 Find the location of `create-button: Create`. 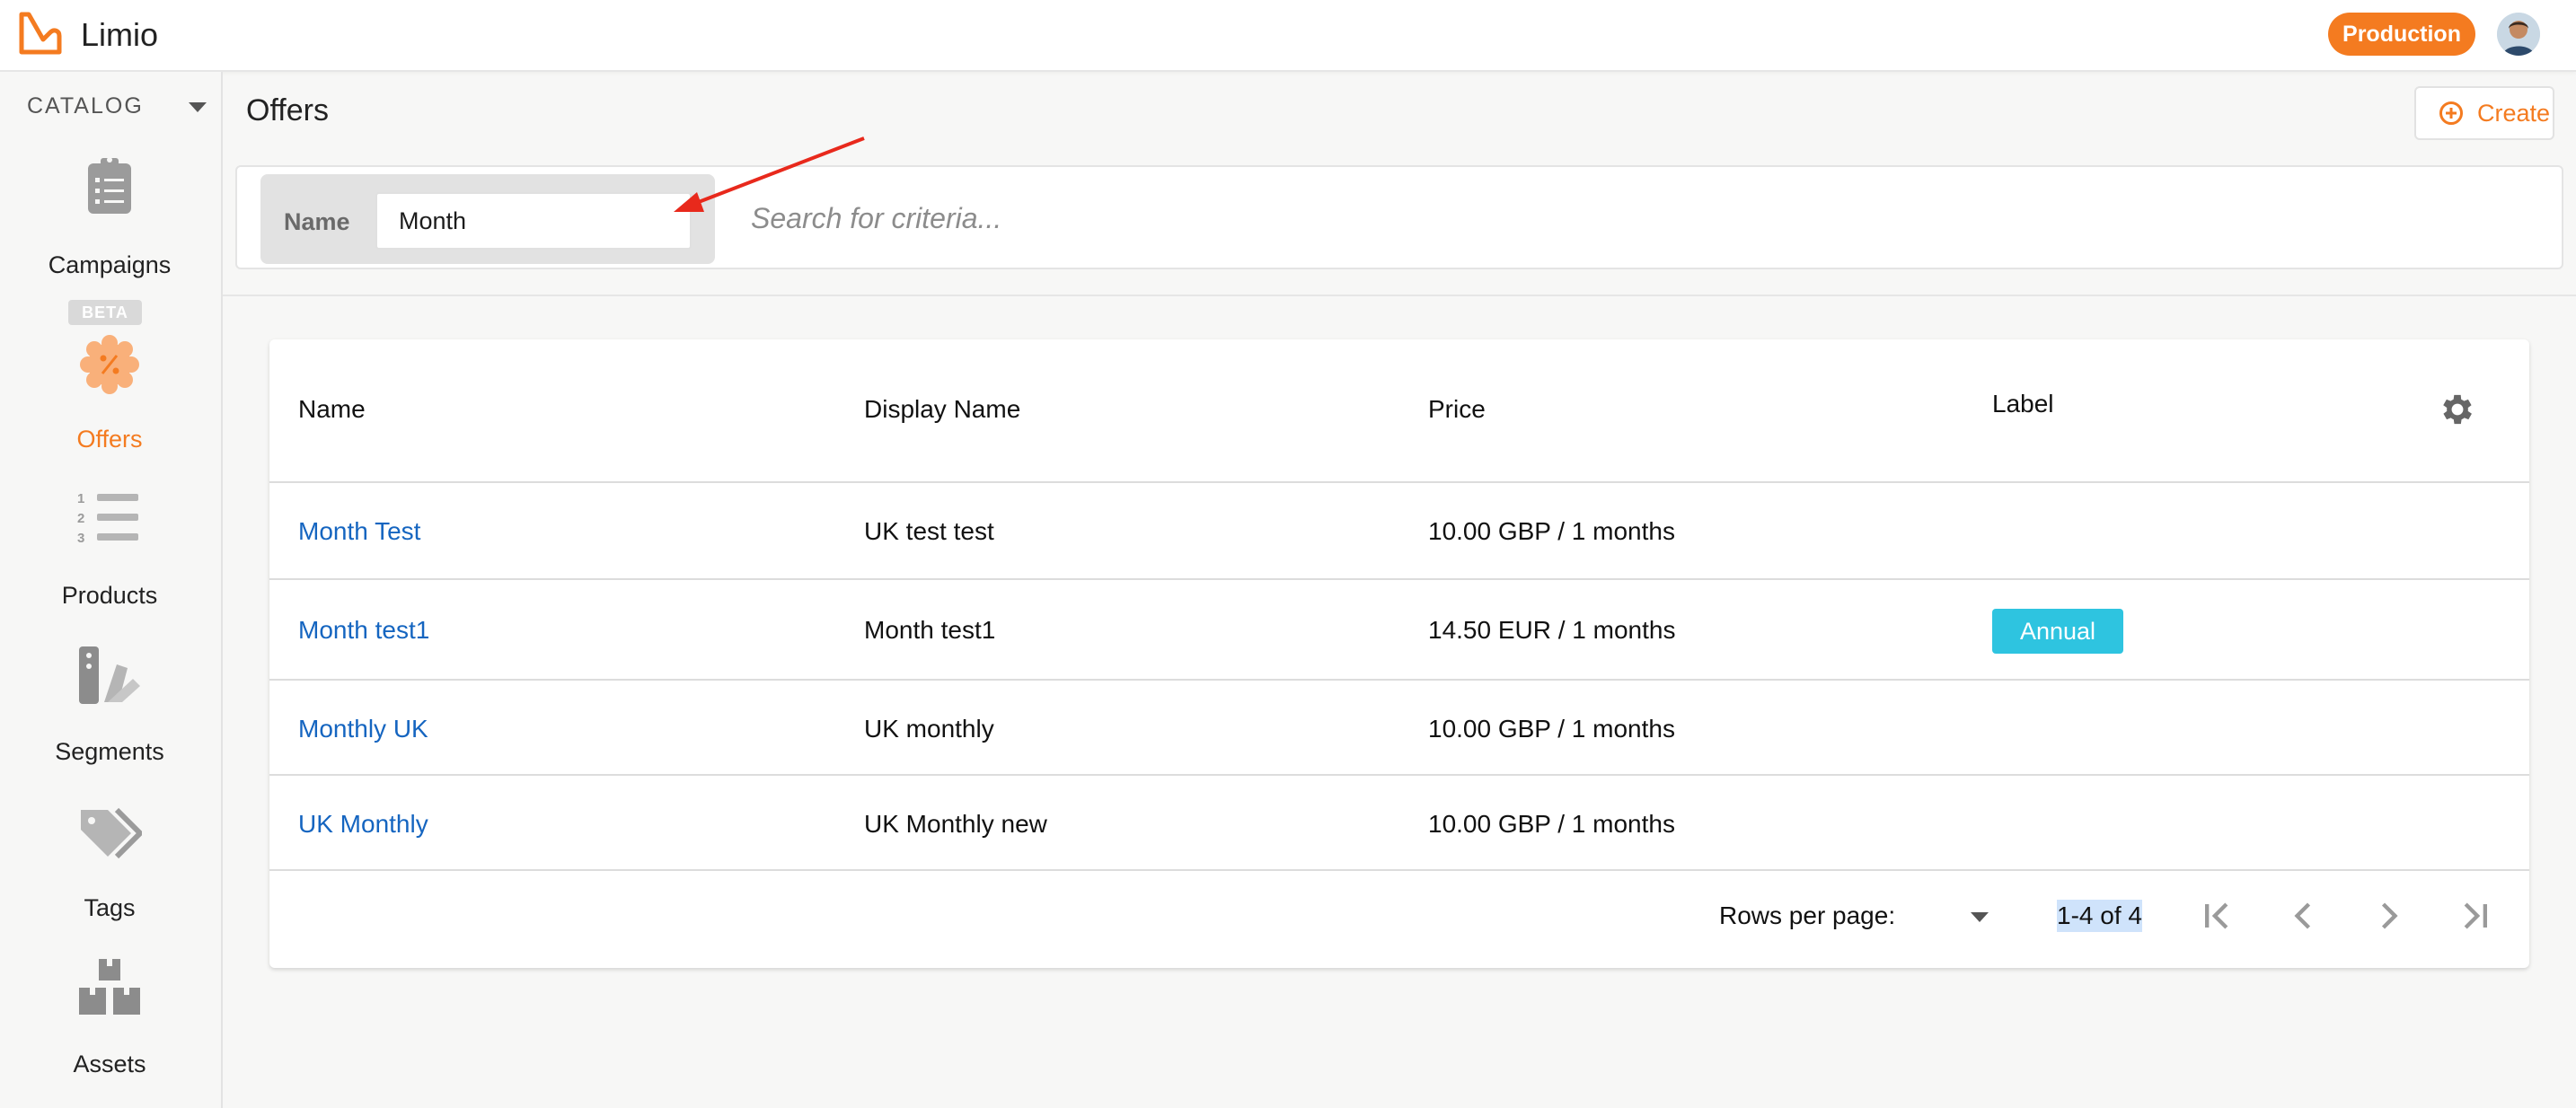

create-button: Create is located at coordinates (2484, 113).